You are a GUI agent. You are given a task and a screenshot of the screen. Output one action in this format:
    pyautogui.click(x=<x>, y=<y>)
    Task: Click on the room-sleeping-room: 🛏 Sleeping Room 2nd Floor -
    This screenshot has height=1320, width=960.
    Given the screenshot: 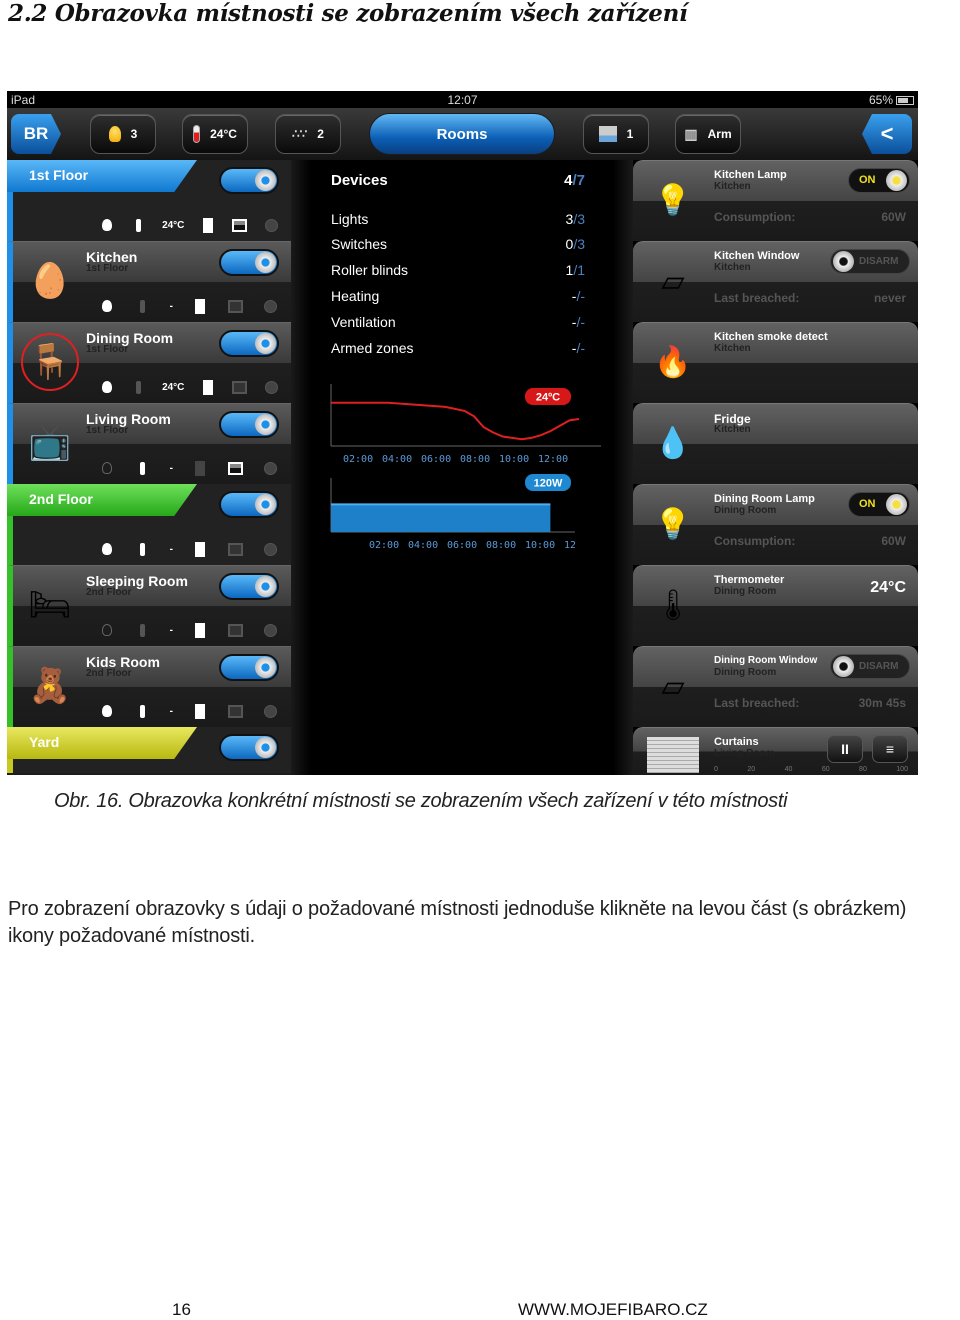 What is the action you would take?
    pyautogui.click(x=149, y=605)
    